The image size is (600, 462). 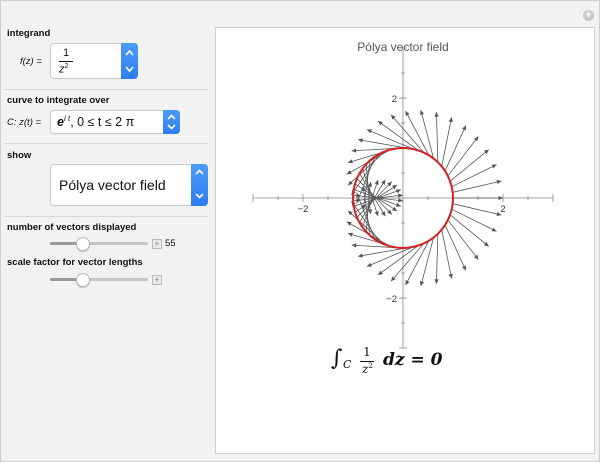 I want to click on integrand-numerator: 1, so click(x=66, y=53).